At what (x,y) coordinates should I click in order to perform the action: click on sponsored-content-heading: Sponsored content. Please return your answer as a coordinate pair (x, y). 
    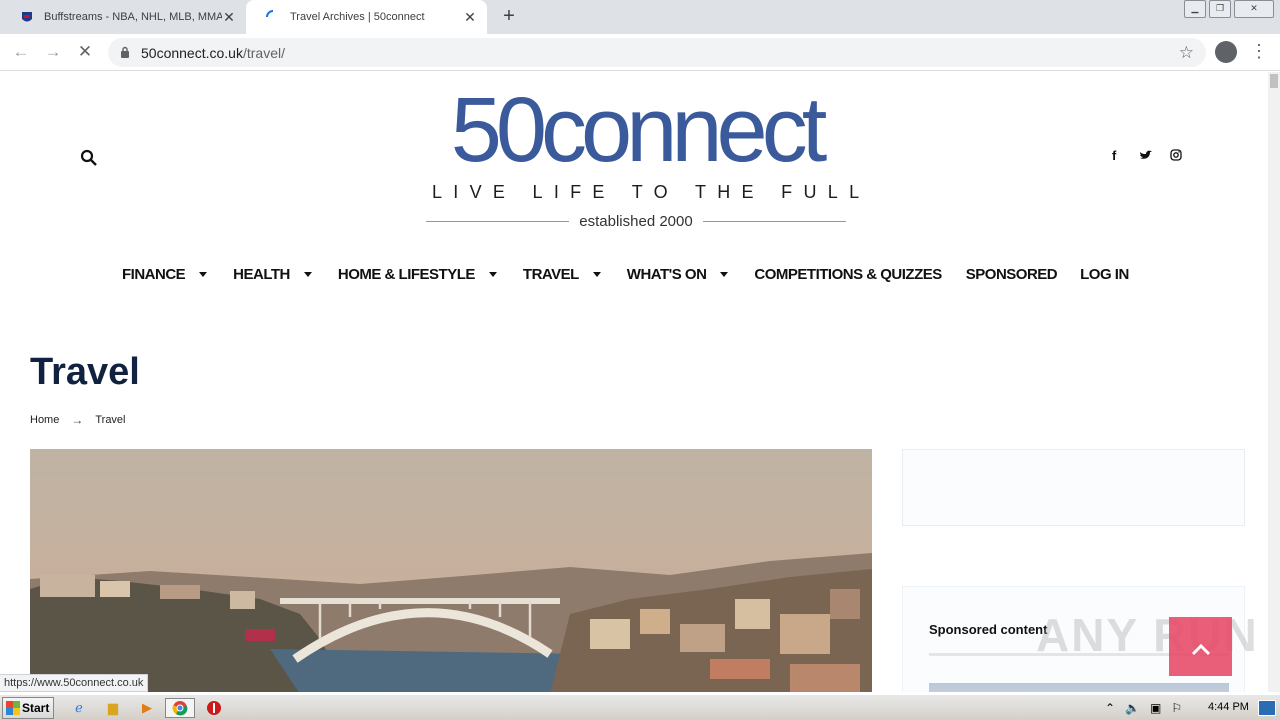
    Looking at the image, I should click on (988, 629).